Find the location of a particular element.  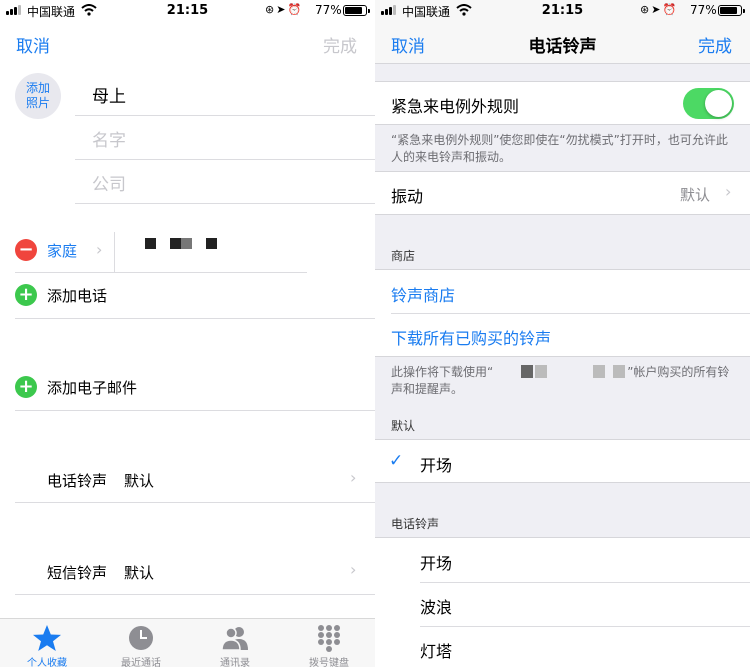

ringtone-item-label: 波浪 is located at coordinates (436, 607).